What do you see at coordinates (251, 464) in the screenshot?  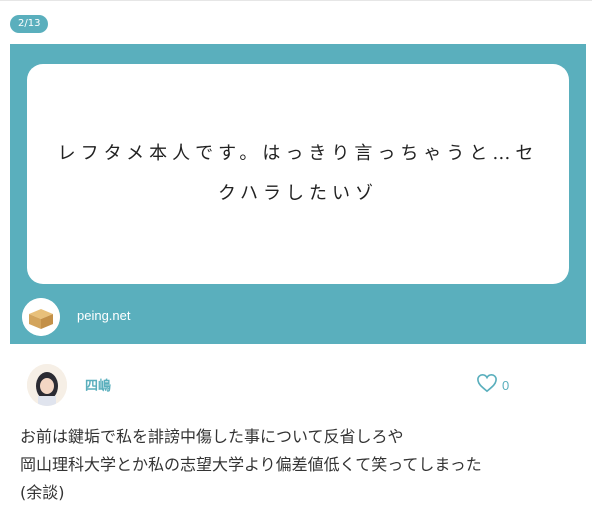 I see `answer-line: 岡山理科大学とか私の志望大学より偏差値低くて笑ってしまった` at bounding box center [251, 464].